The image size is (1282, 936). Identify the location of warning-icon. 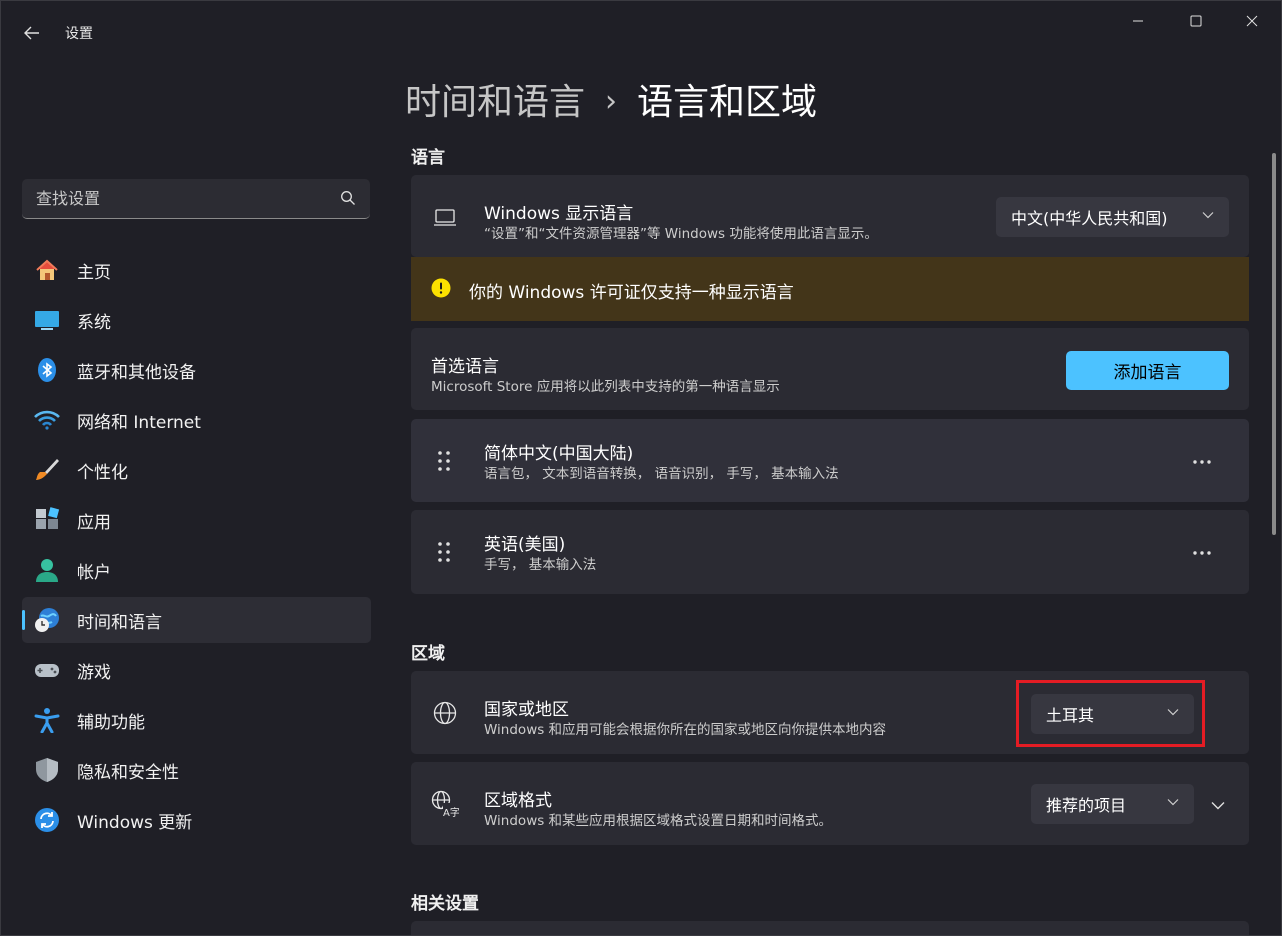
(441, 288).